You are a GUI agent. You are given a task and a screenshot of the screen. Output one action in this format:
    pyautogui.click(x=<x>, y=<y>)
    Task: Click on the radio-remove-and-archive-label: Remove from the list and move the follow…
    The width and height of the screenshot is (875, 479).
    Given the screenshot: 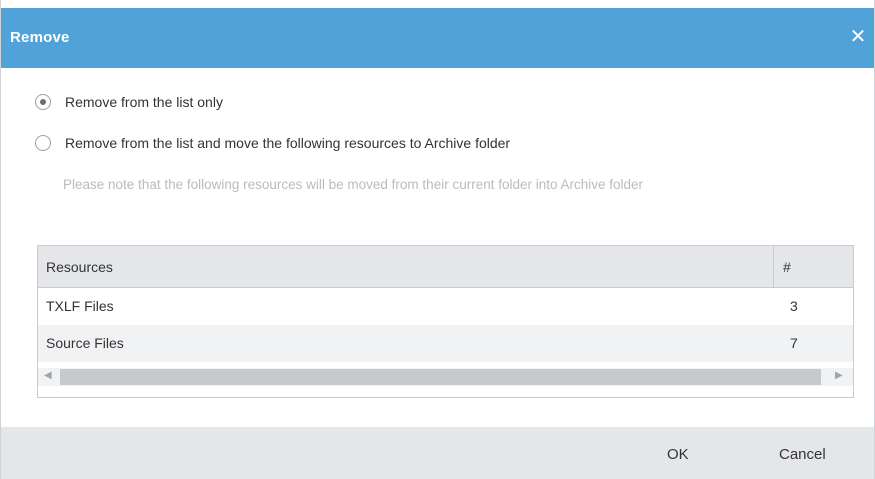 What is the action you would take?
    pyautogui.click(x=288, y=143)
    